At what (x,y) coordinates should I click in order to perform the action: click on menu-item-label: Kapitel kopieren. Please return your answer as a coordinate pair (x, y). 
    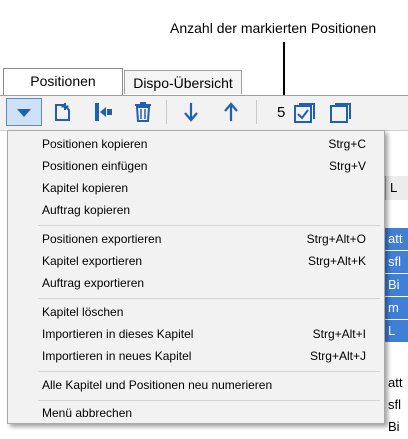
    Looking at the image, I should click on (85, 188).